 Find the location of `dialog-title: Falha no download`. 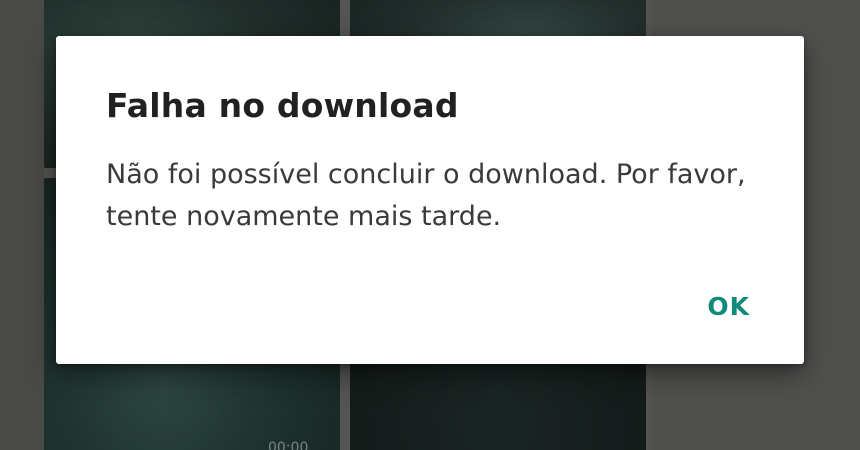

dialog-title: Falha no download is located at coordinates (282, 105).